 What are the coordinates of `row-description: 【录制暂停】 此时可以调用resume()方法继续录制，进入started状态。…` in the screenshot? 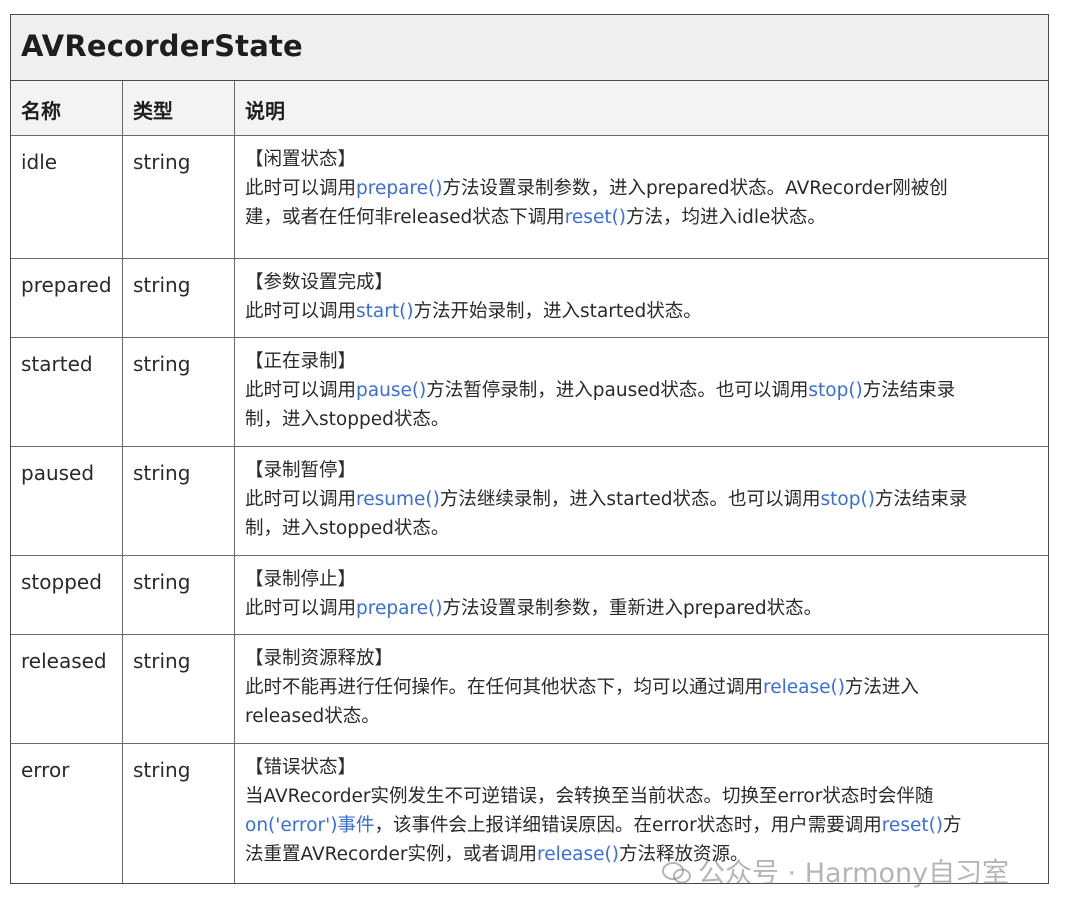 It's located at (641, 501).